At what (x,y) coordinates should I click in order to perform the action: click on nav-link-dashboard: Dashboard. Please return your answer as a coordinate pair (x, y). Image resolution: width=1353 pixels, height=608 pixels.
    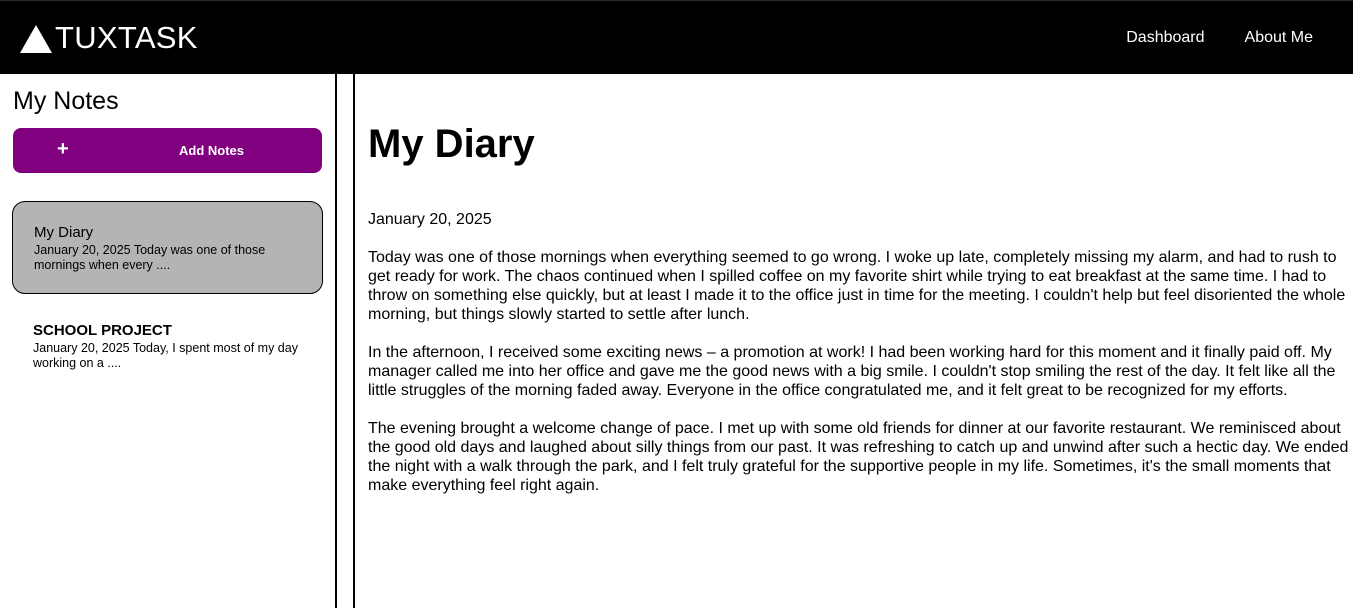
    Looking at the image, I should click on (1165, 38).